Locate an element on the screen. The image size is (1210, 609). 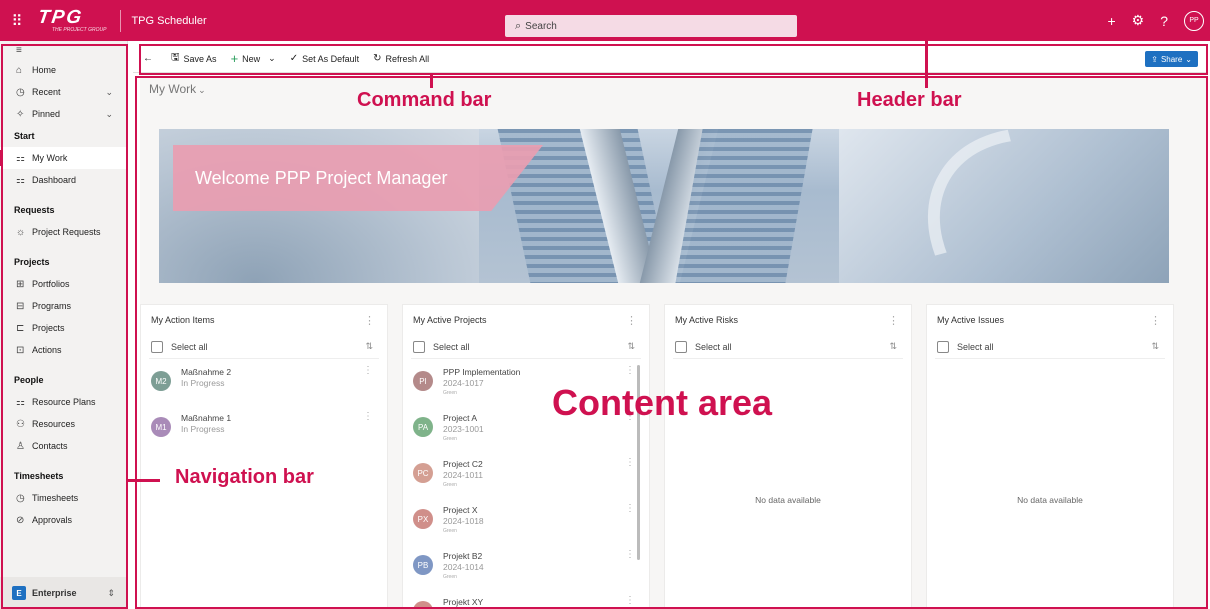
list-item: PX Projekt XY ⋮ is located at coordinates (526, 599).